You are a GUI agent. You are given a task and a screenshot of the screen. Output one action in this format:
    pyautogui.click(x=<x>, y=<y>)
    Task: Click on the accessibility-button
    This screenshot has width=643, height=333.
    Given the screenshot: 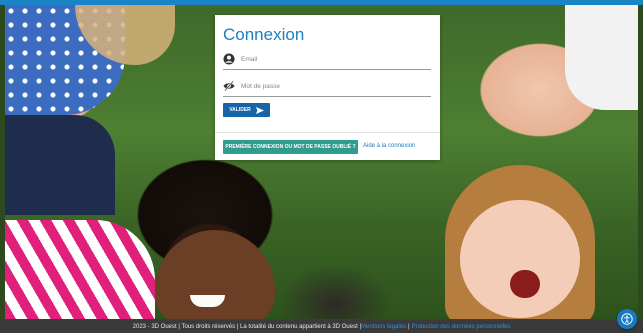 What is the action you would take?
    pyautogui.click(x=627, y=319)
    